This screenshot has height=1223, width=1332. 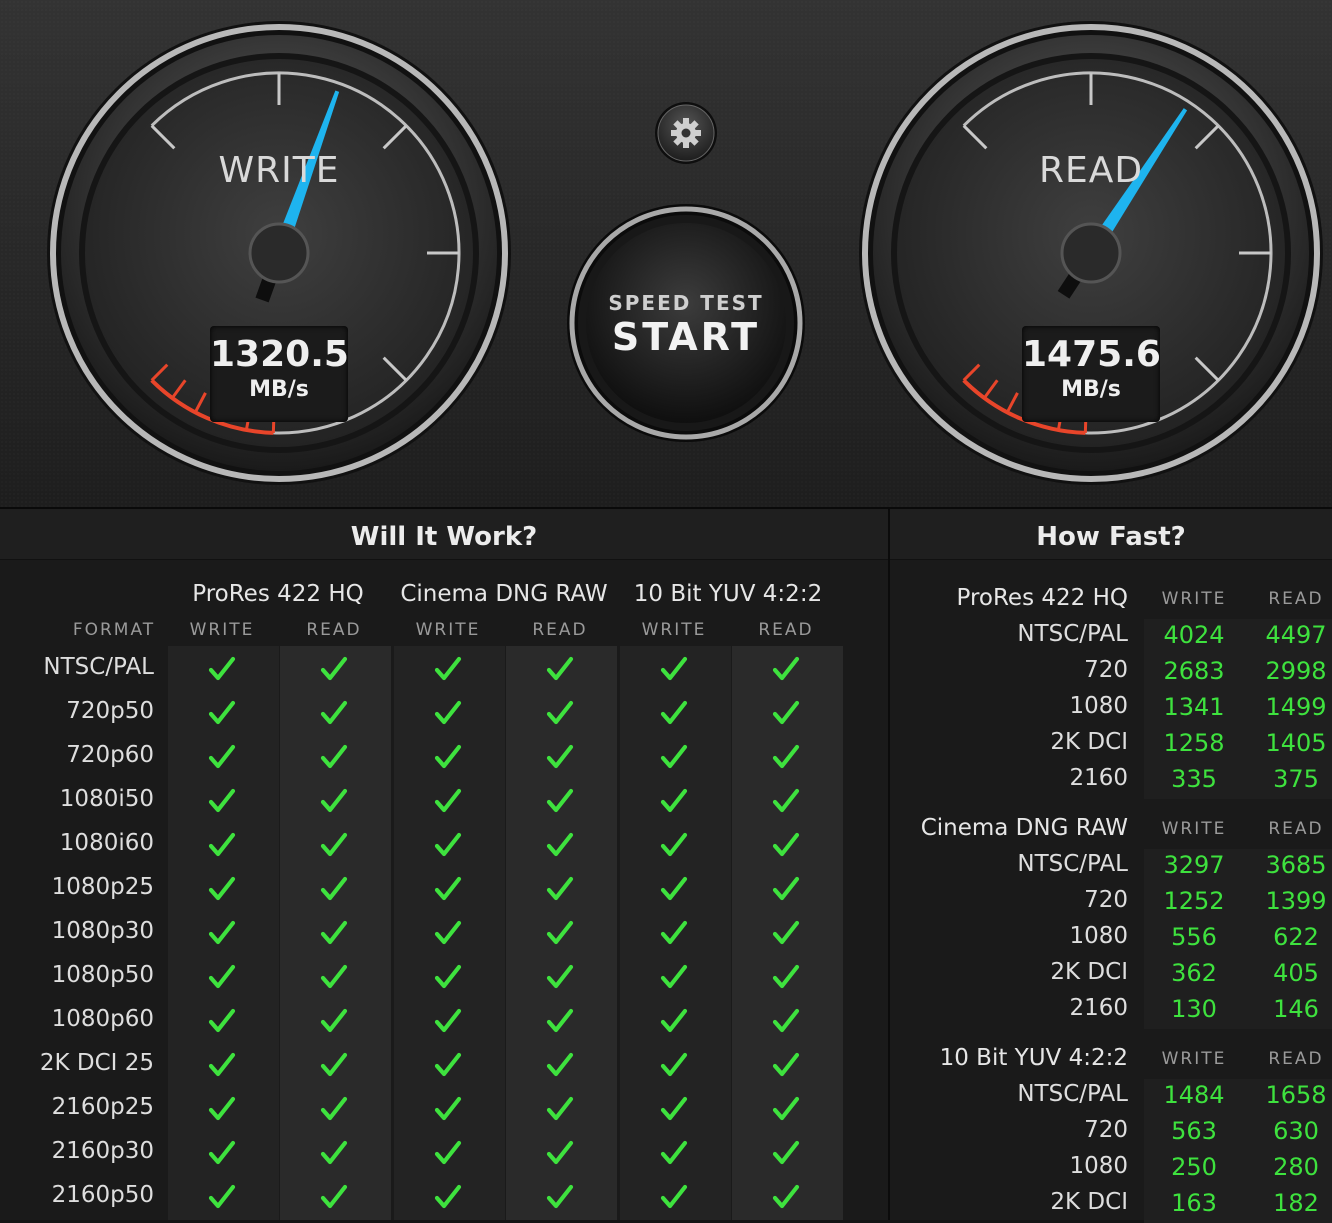 What do you see at coordinates (1098, 1166) in the screenshot?
I see `resolution-label: 1080` at bounding box center [1098, 1166].